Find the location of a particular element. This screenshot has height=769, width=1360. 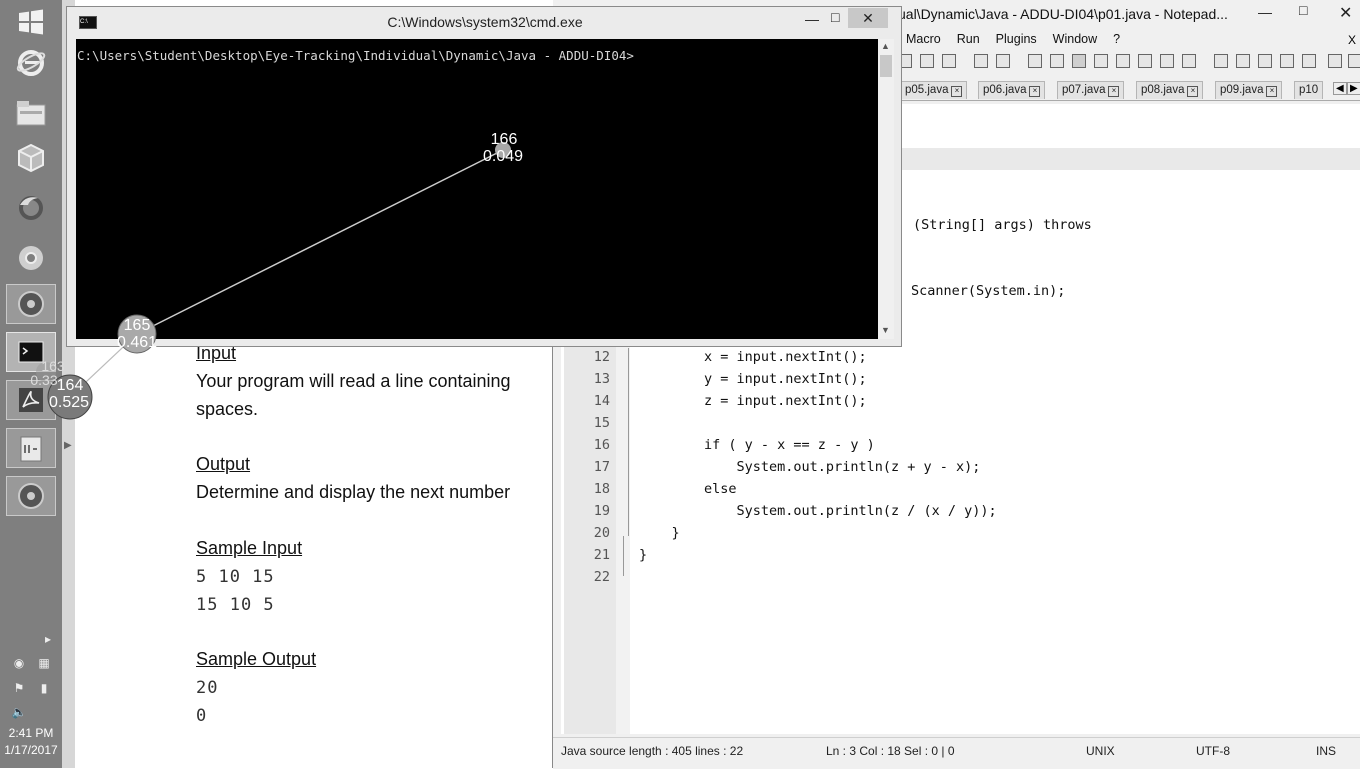

cmd-close-button: ✕ is located at coordinates (868, 18).